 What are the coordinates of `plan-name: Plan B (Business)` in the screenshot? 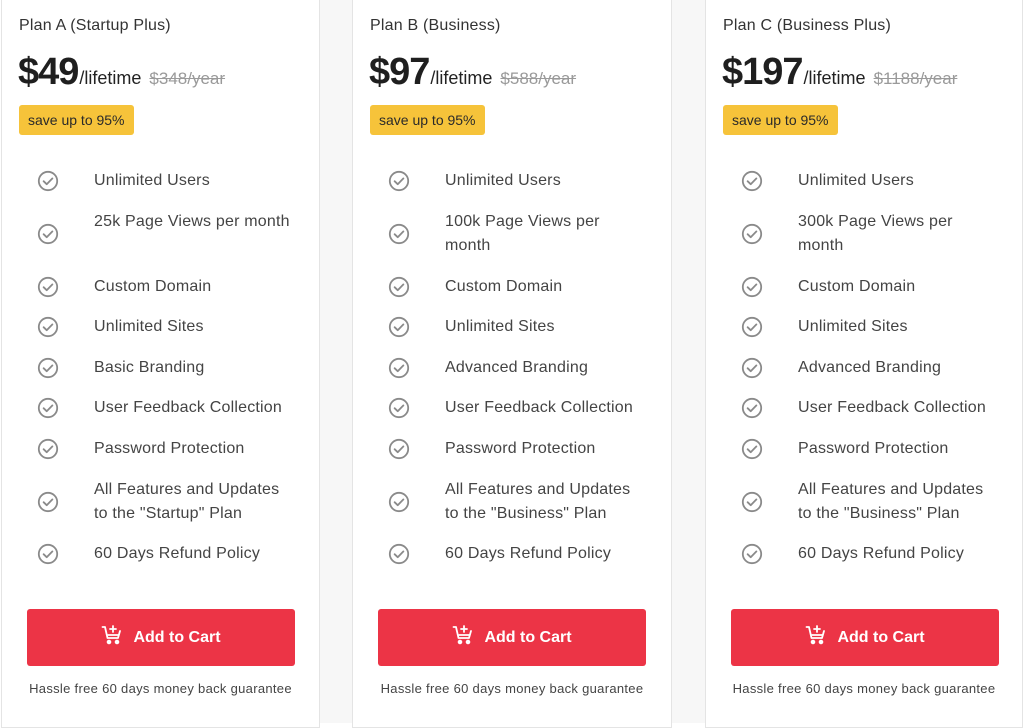 It's located at (435, 25).